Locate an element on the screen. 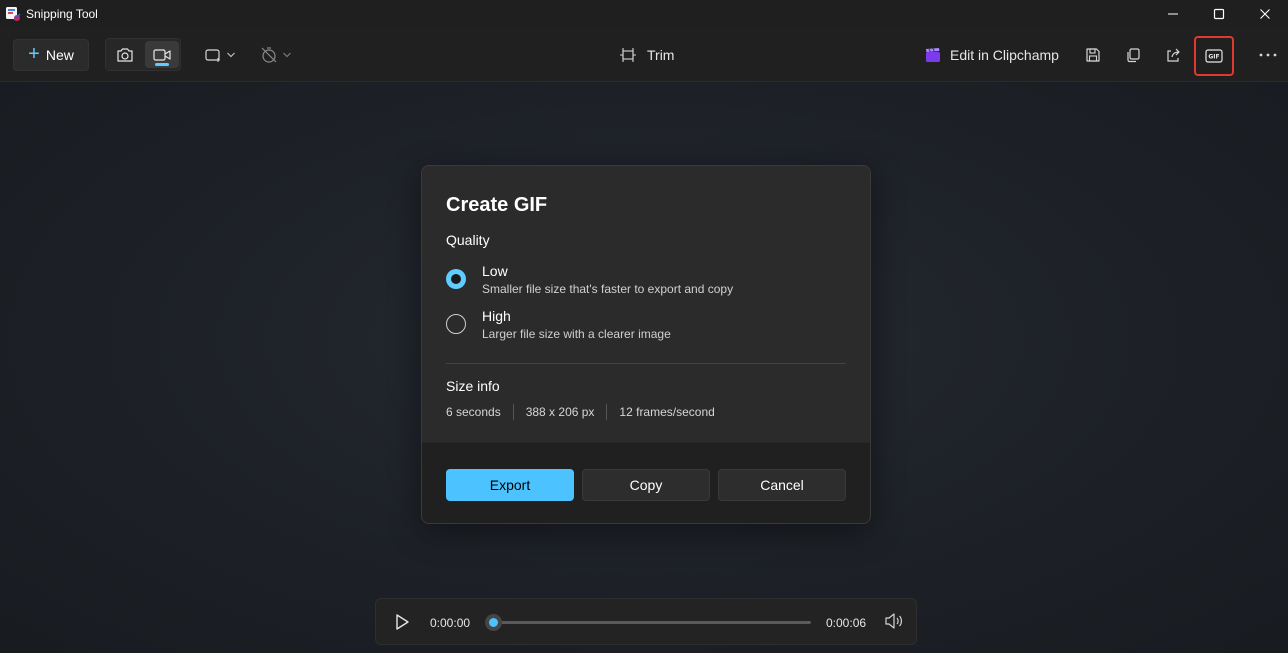 The image size is (1288, 653). camera-icon is located at coordinates (125, 54).